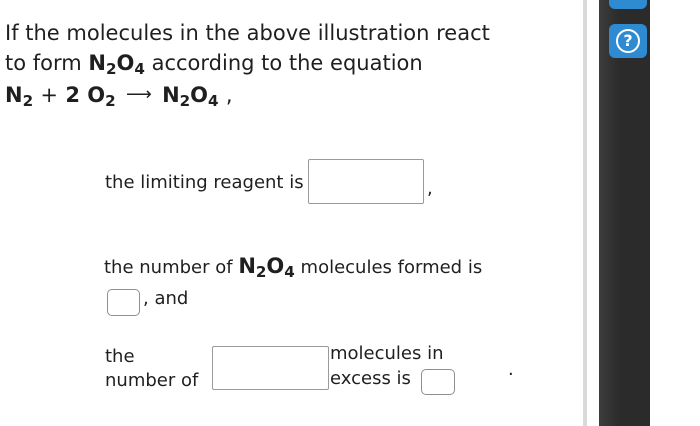 The width and height of the screenshot is (700, 426). What do you see at coordinates (511, 369) in the screenshot?
I see `ending-period: .` at bounding box center [511, 369].